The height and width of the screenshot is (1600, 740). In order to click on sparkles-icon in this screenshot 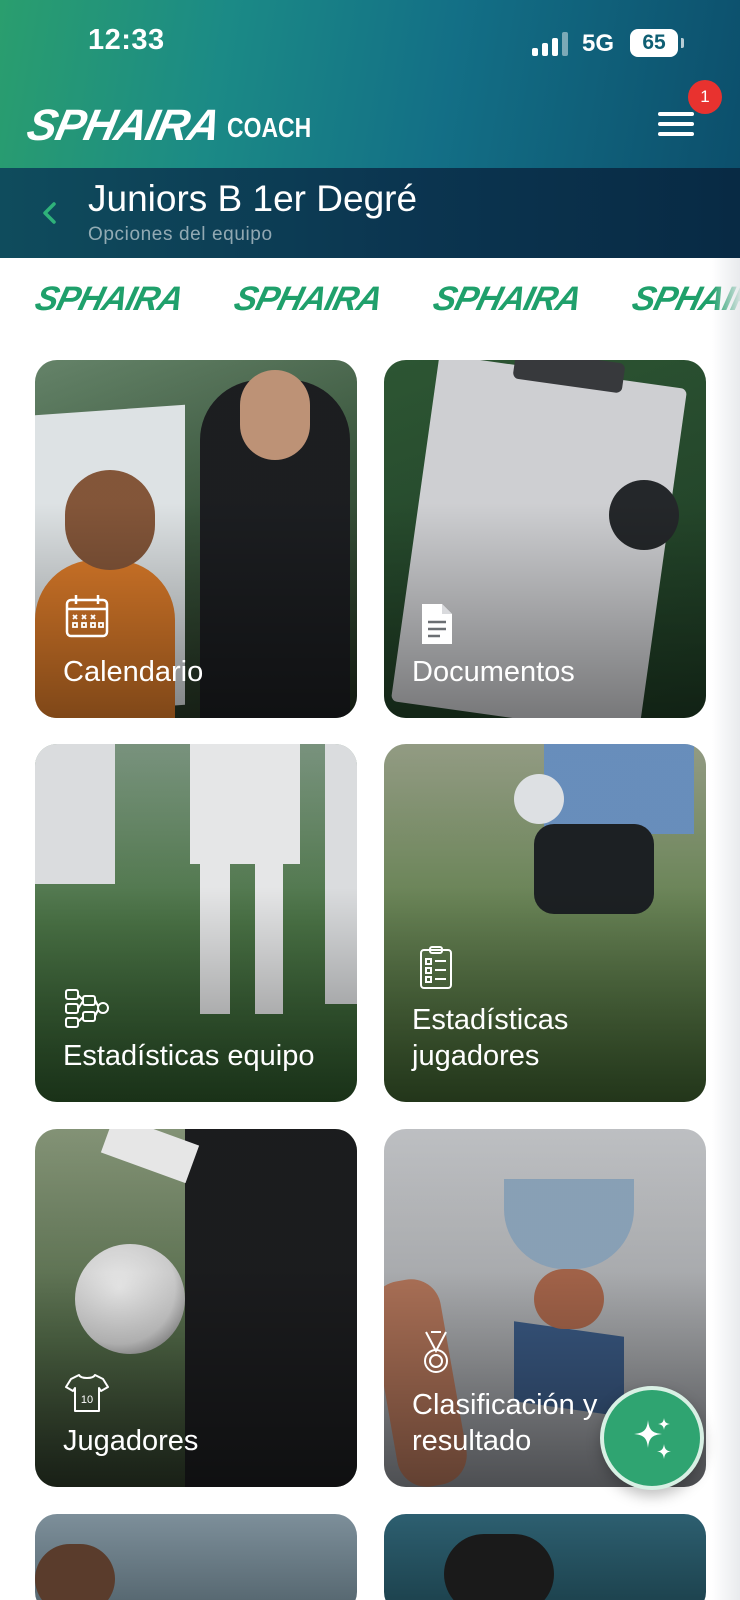, I will do `click(652, 1438)`.